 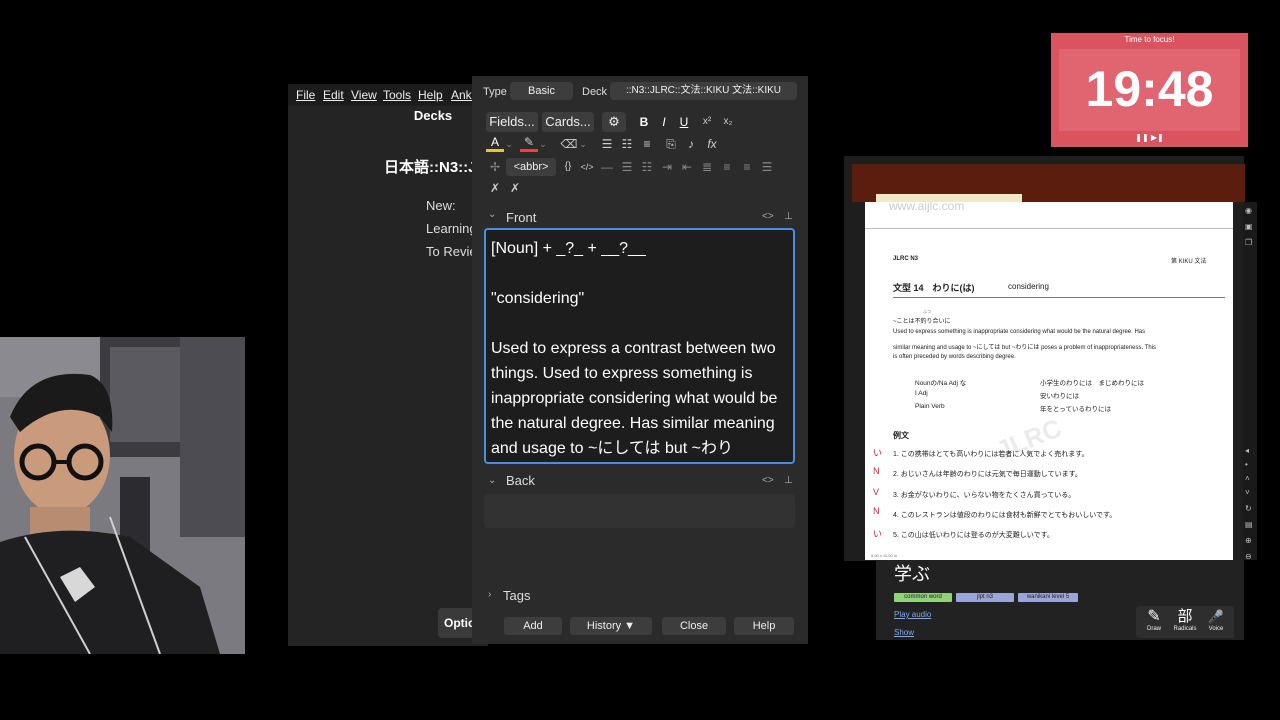 I want to click on radicals-tool: 部 Radicals, so click(x=1185, y=620).